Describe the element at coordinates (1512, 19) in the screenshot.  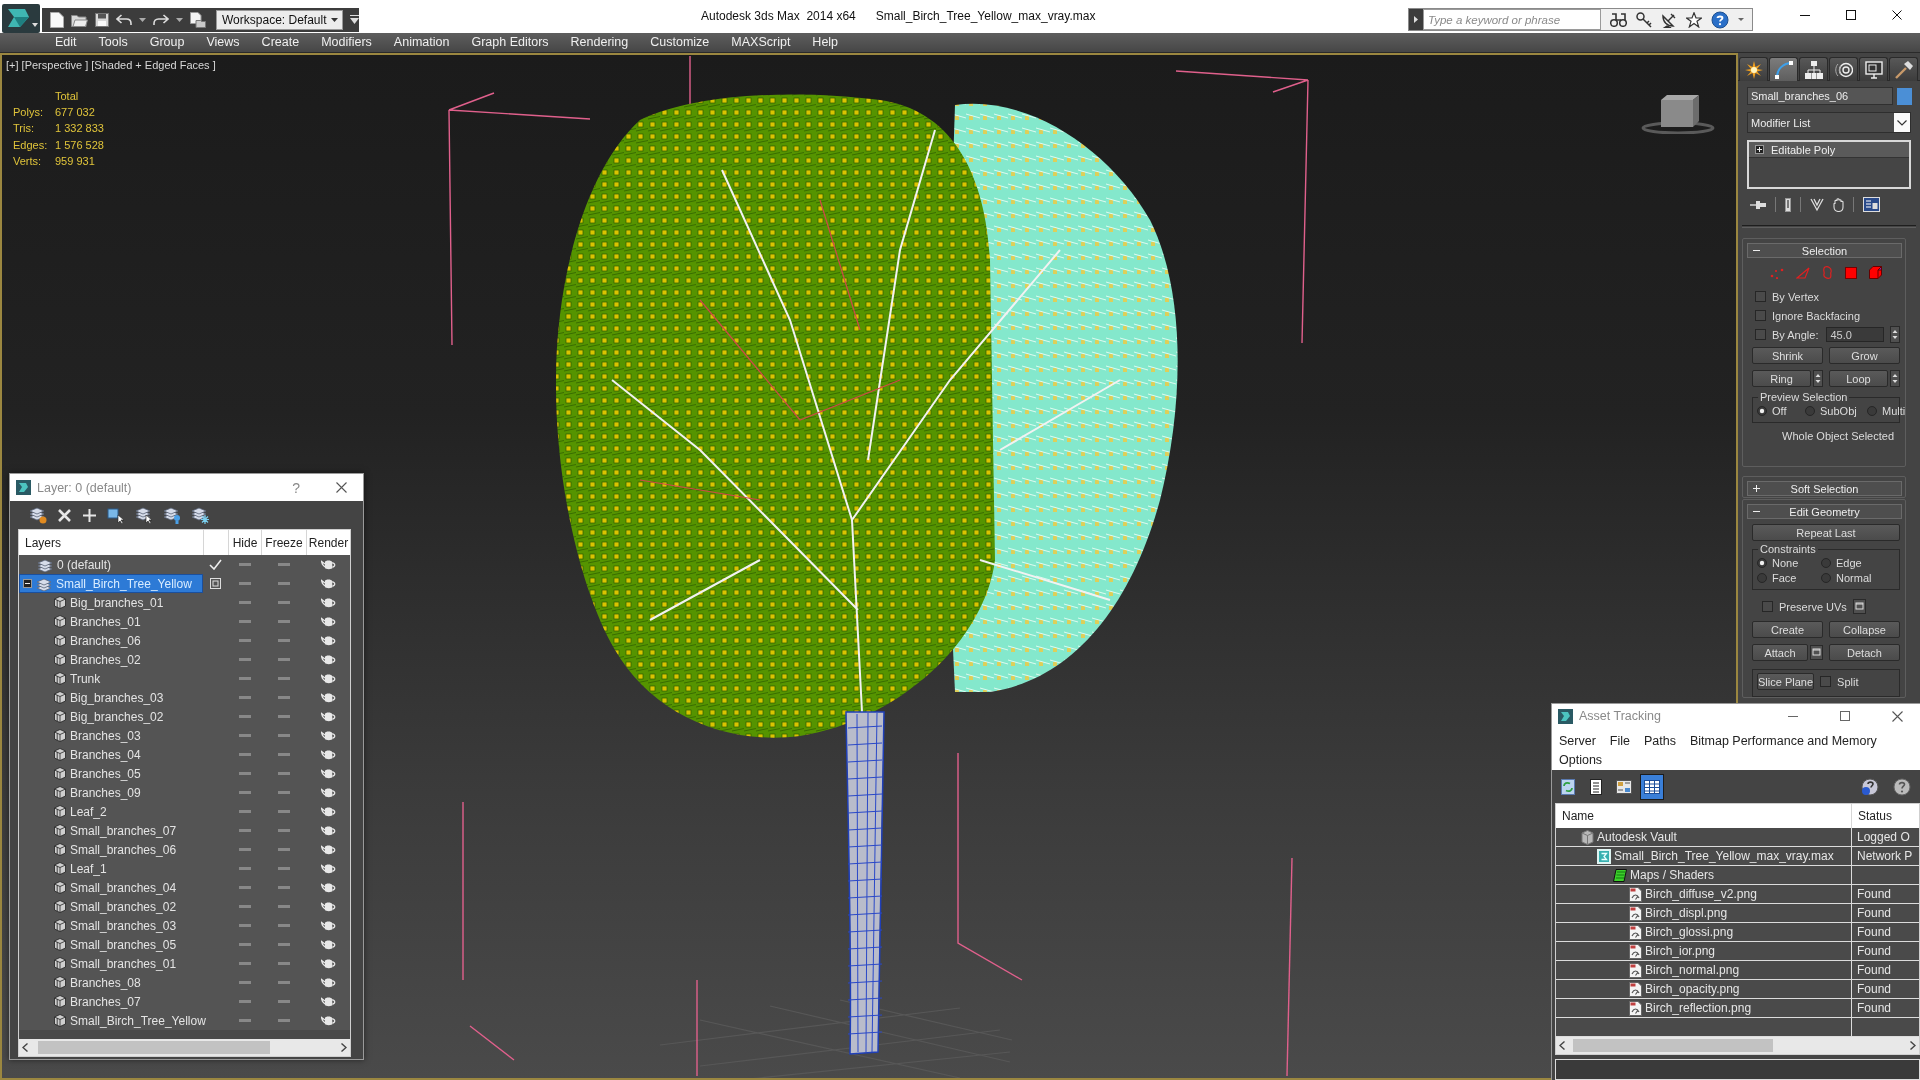
I see `search-field: Type a keyword or phrase` at that location.